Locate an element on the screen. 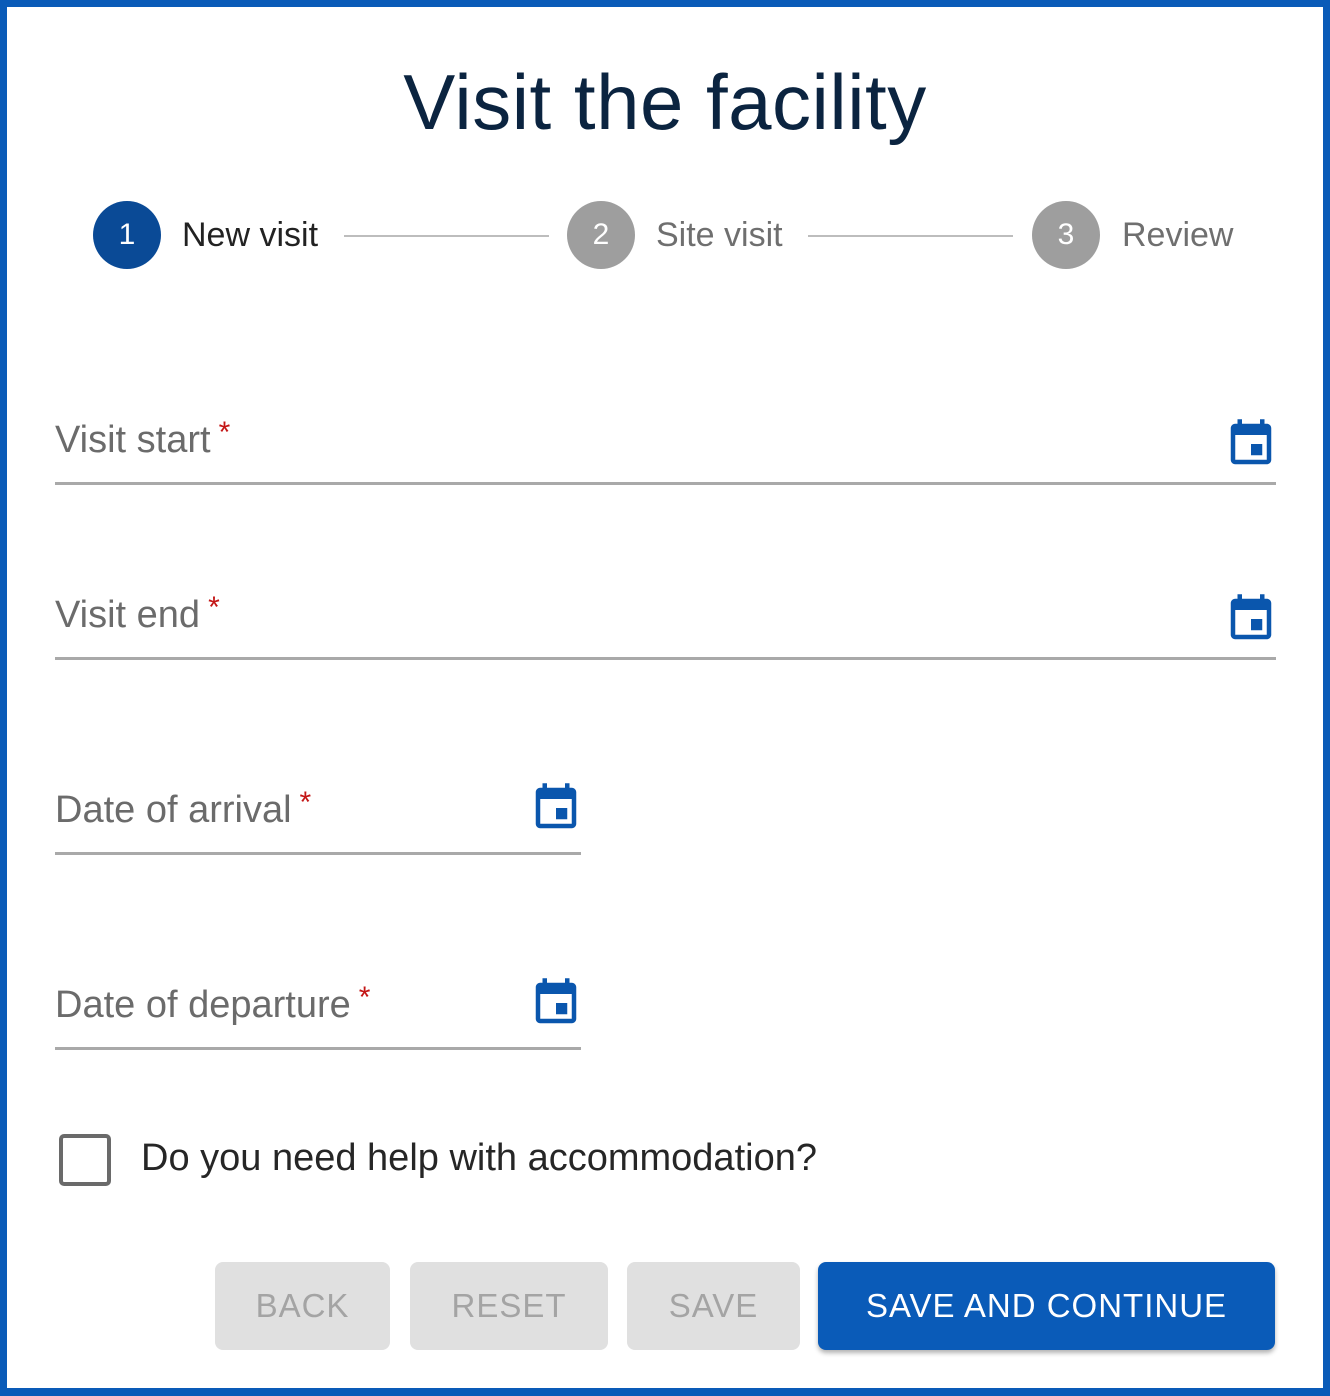 The height and width of the screenshot is (1396, 1330). step-1-circle: 1 is located at coordinates (127, 235).